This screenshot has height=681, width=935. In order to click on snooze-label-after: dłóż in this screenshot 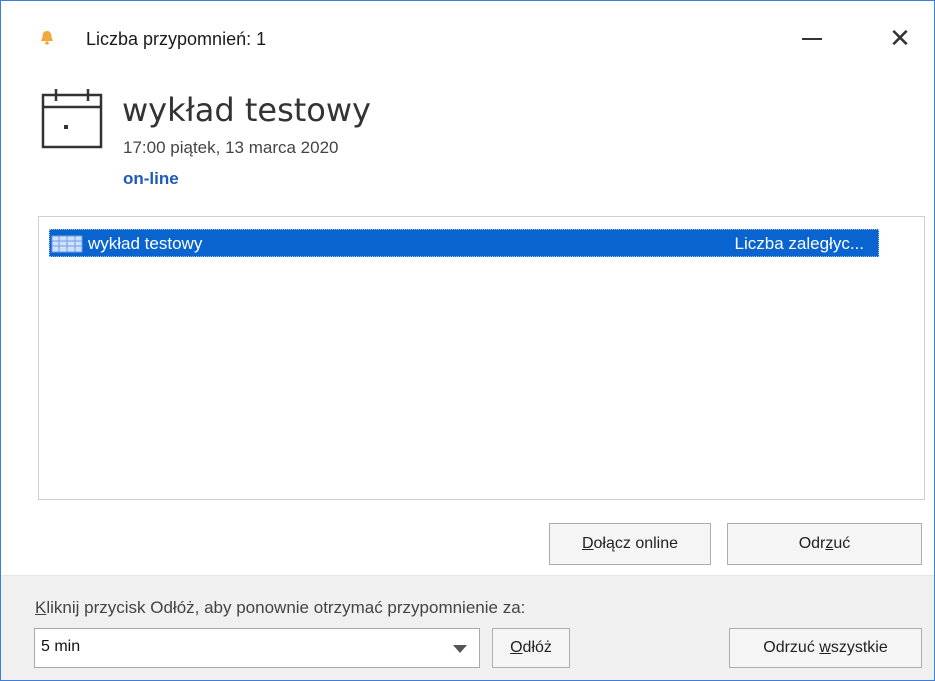, I will do `click(537, 647)`.